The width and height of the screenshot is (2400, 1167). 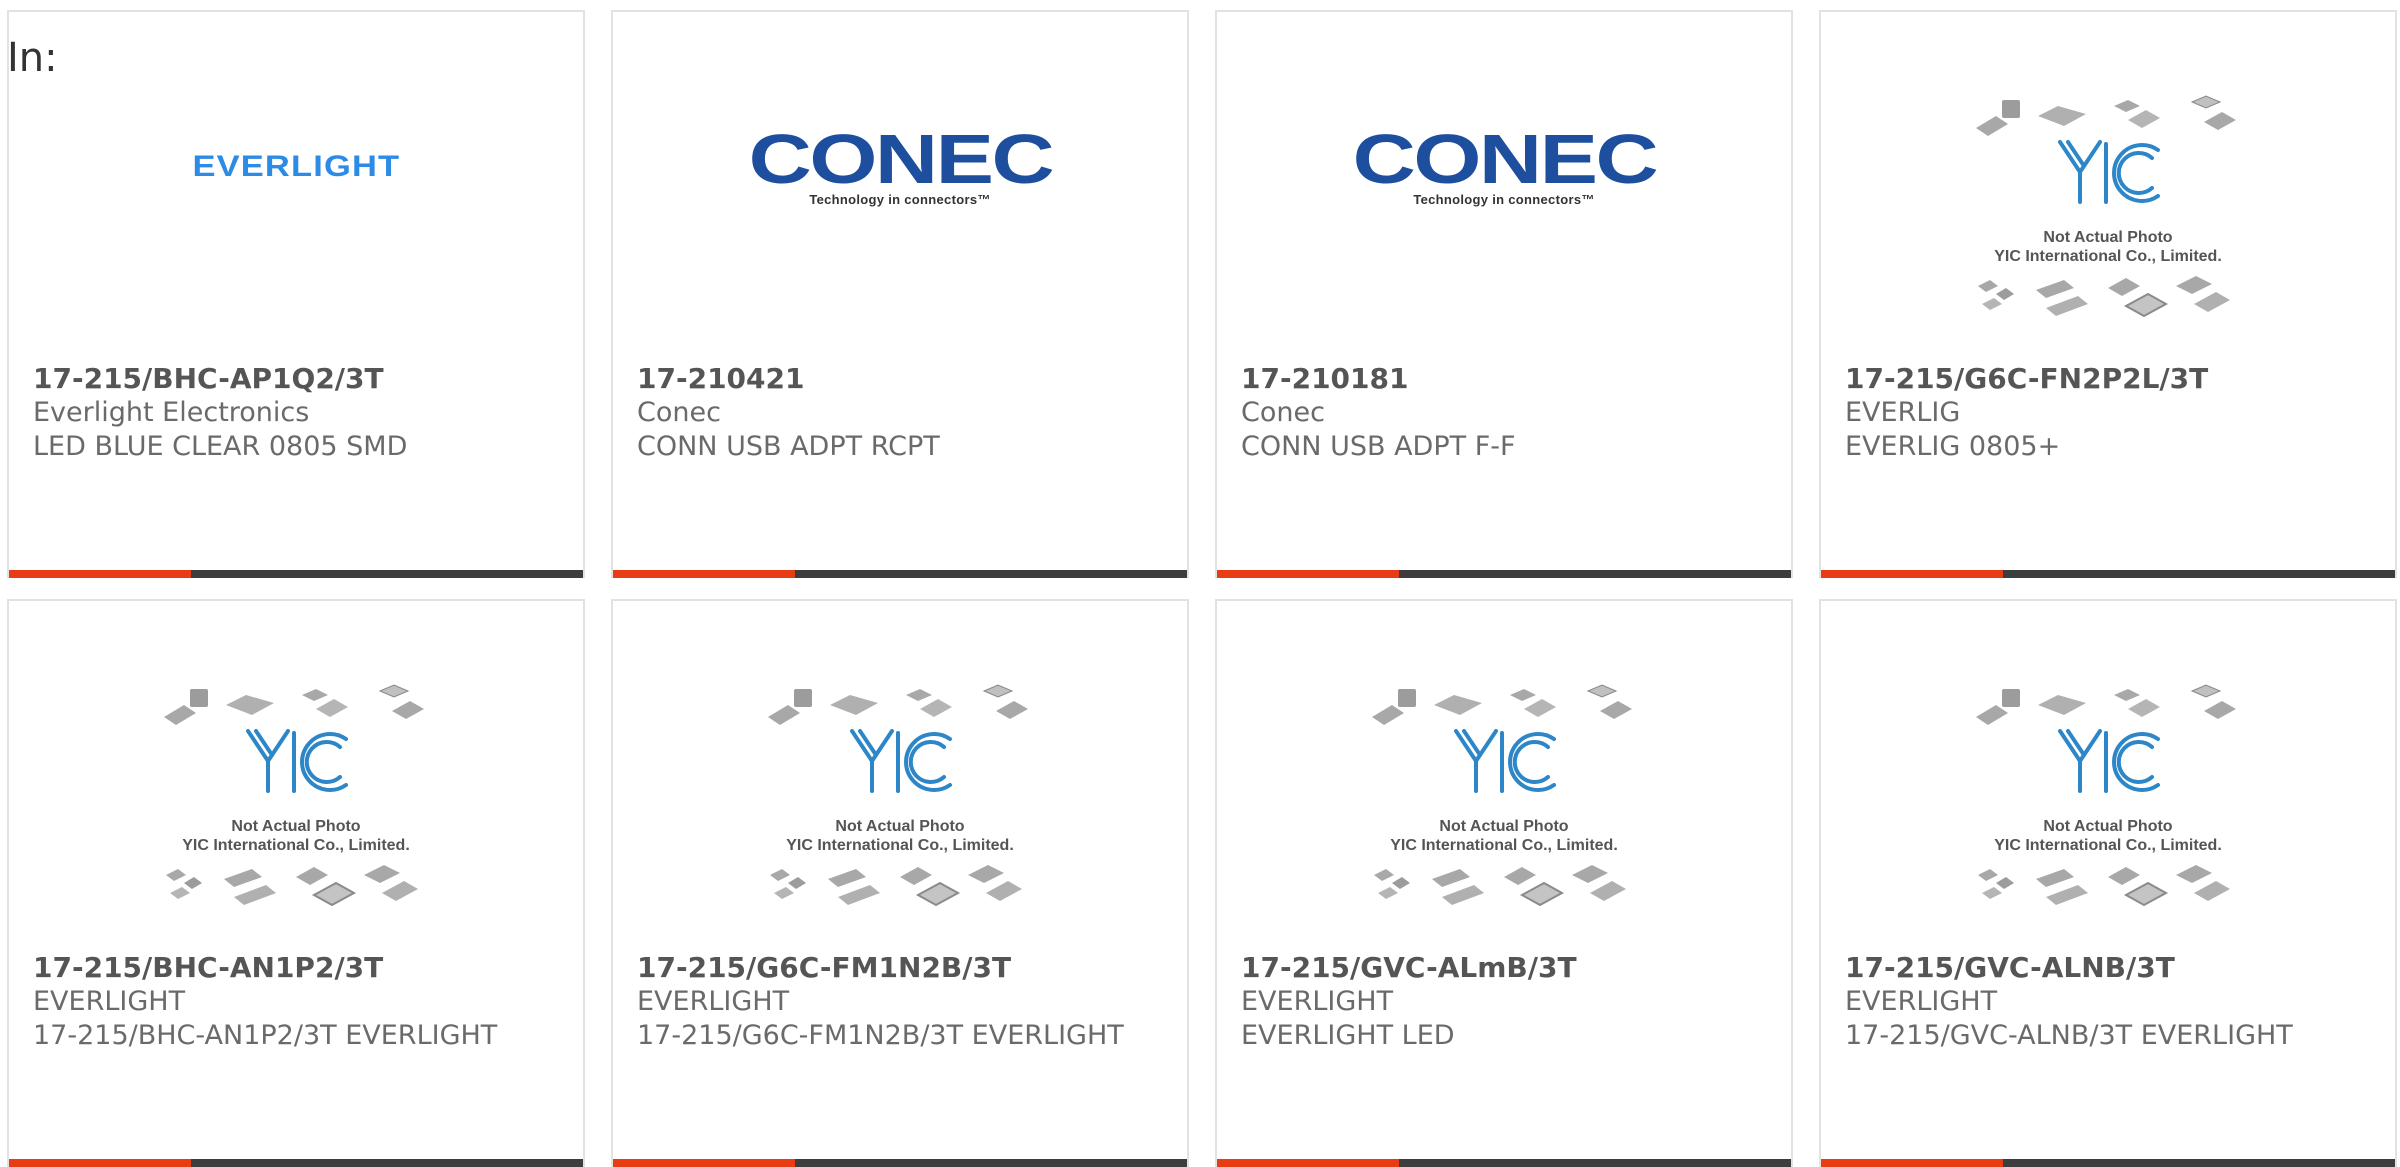 What do you see at coordinates (1511, 968) in the screenshot?
I see `part-number: 17-215/GVC-ALmB/3T` at bounding box center [1511, 968].